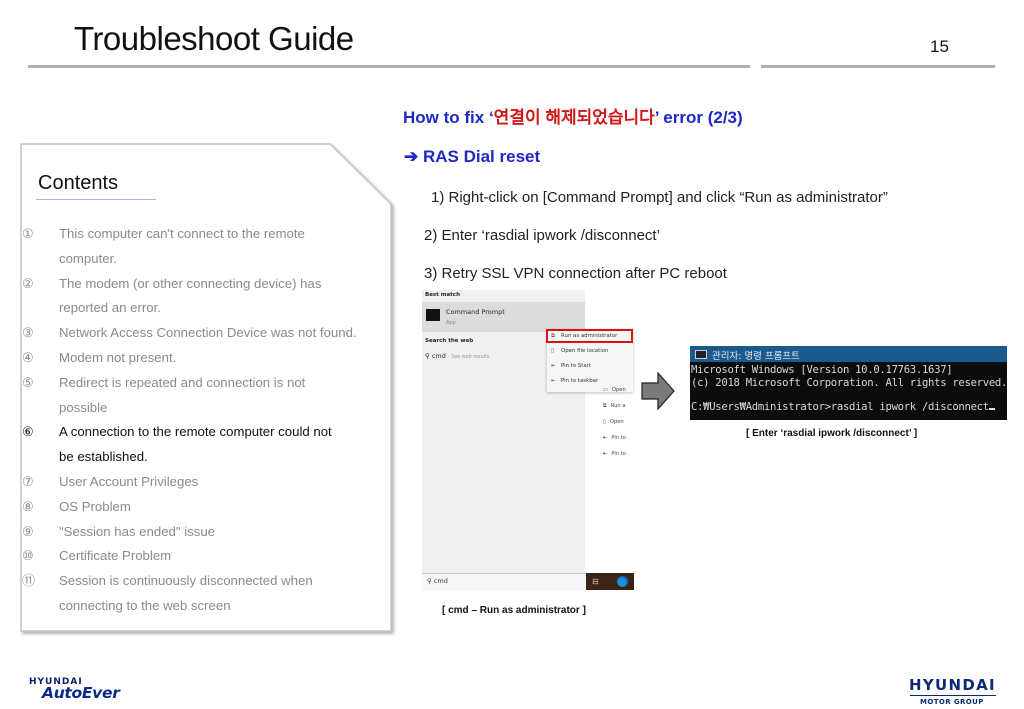  What do you see at coordinates (468, 357) in the screenshot?
I see `web-search-sub: - See web results` at bounding box center [468, 357].